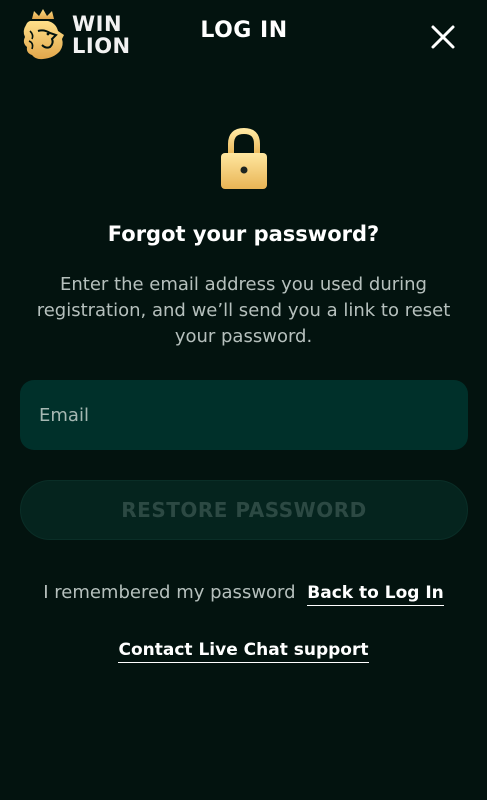 The image size is (487, 800). What do you see at coordinates (97, 24) in the screenshot?
I see `brand-name-line1: WIN` at bounding box center [97, 24].